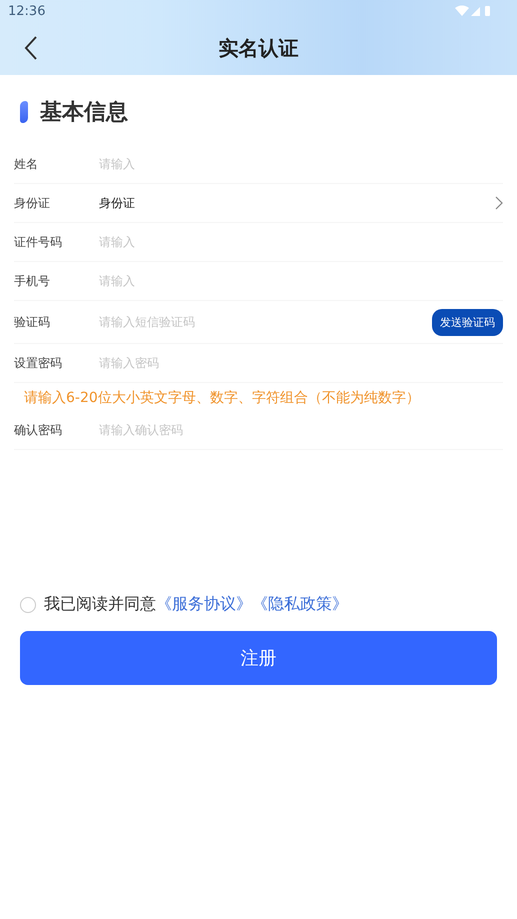  What do you see at coordinates (32, 322) in the screenshot?
I see `field-label: 验证码` at bounding box center [32, 322].